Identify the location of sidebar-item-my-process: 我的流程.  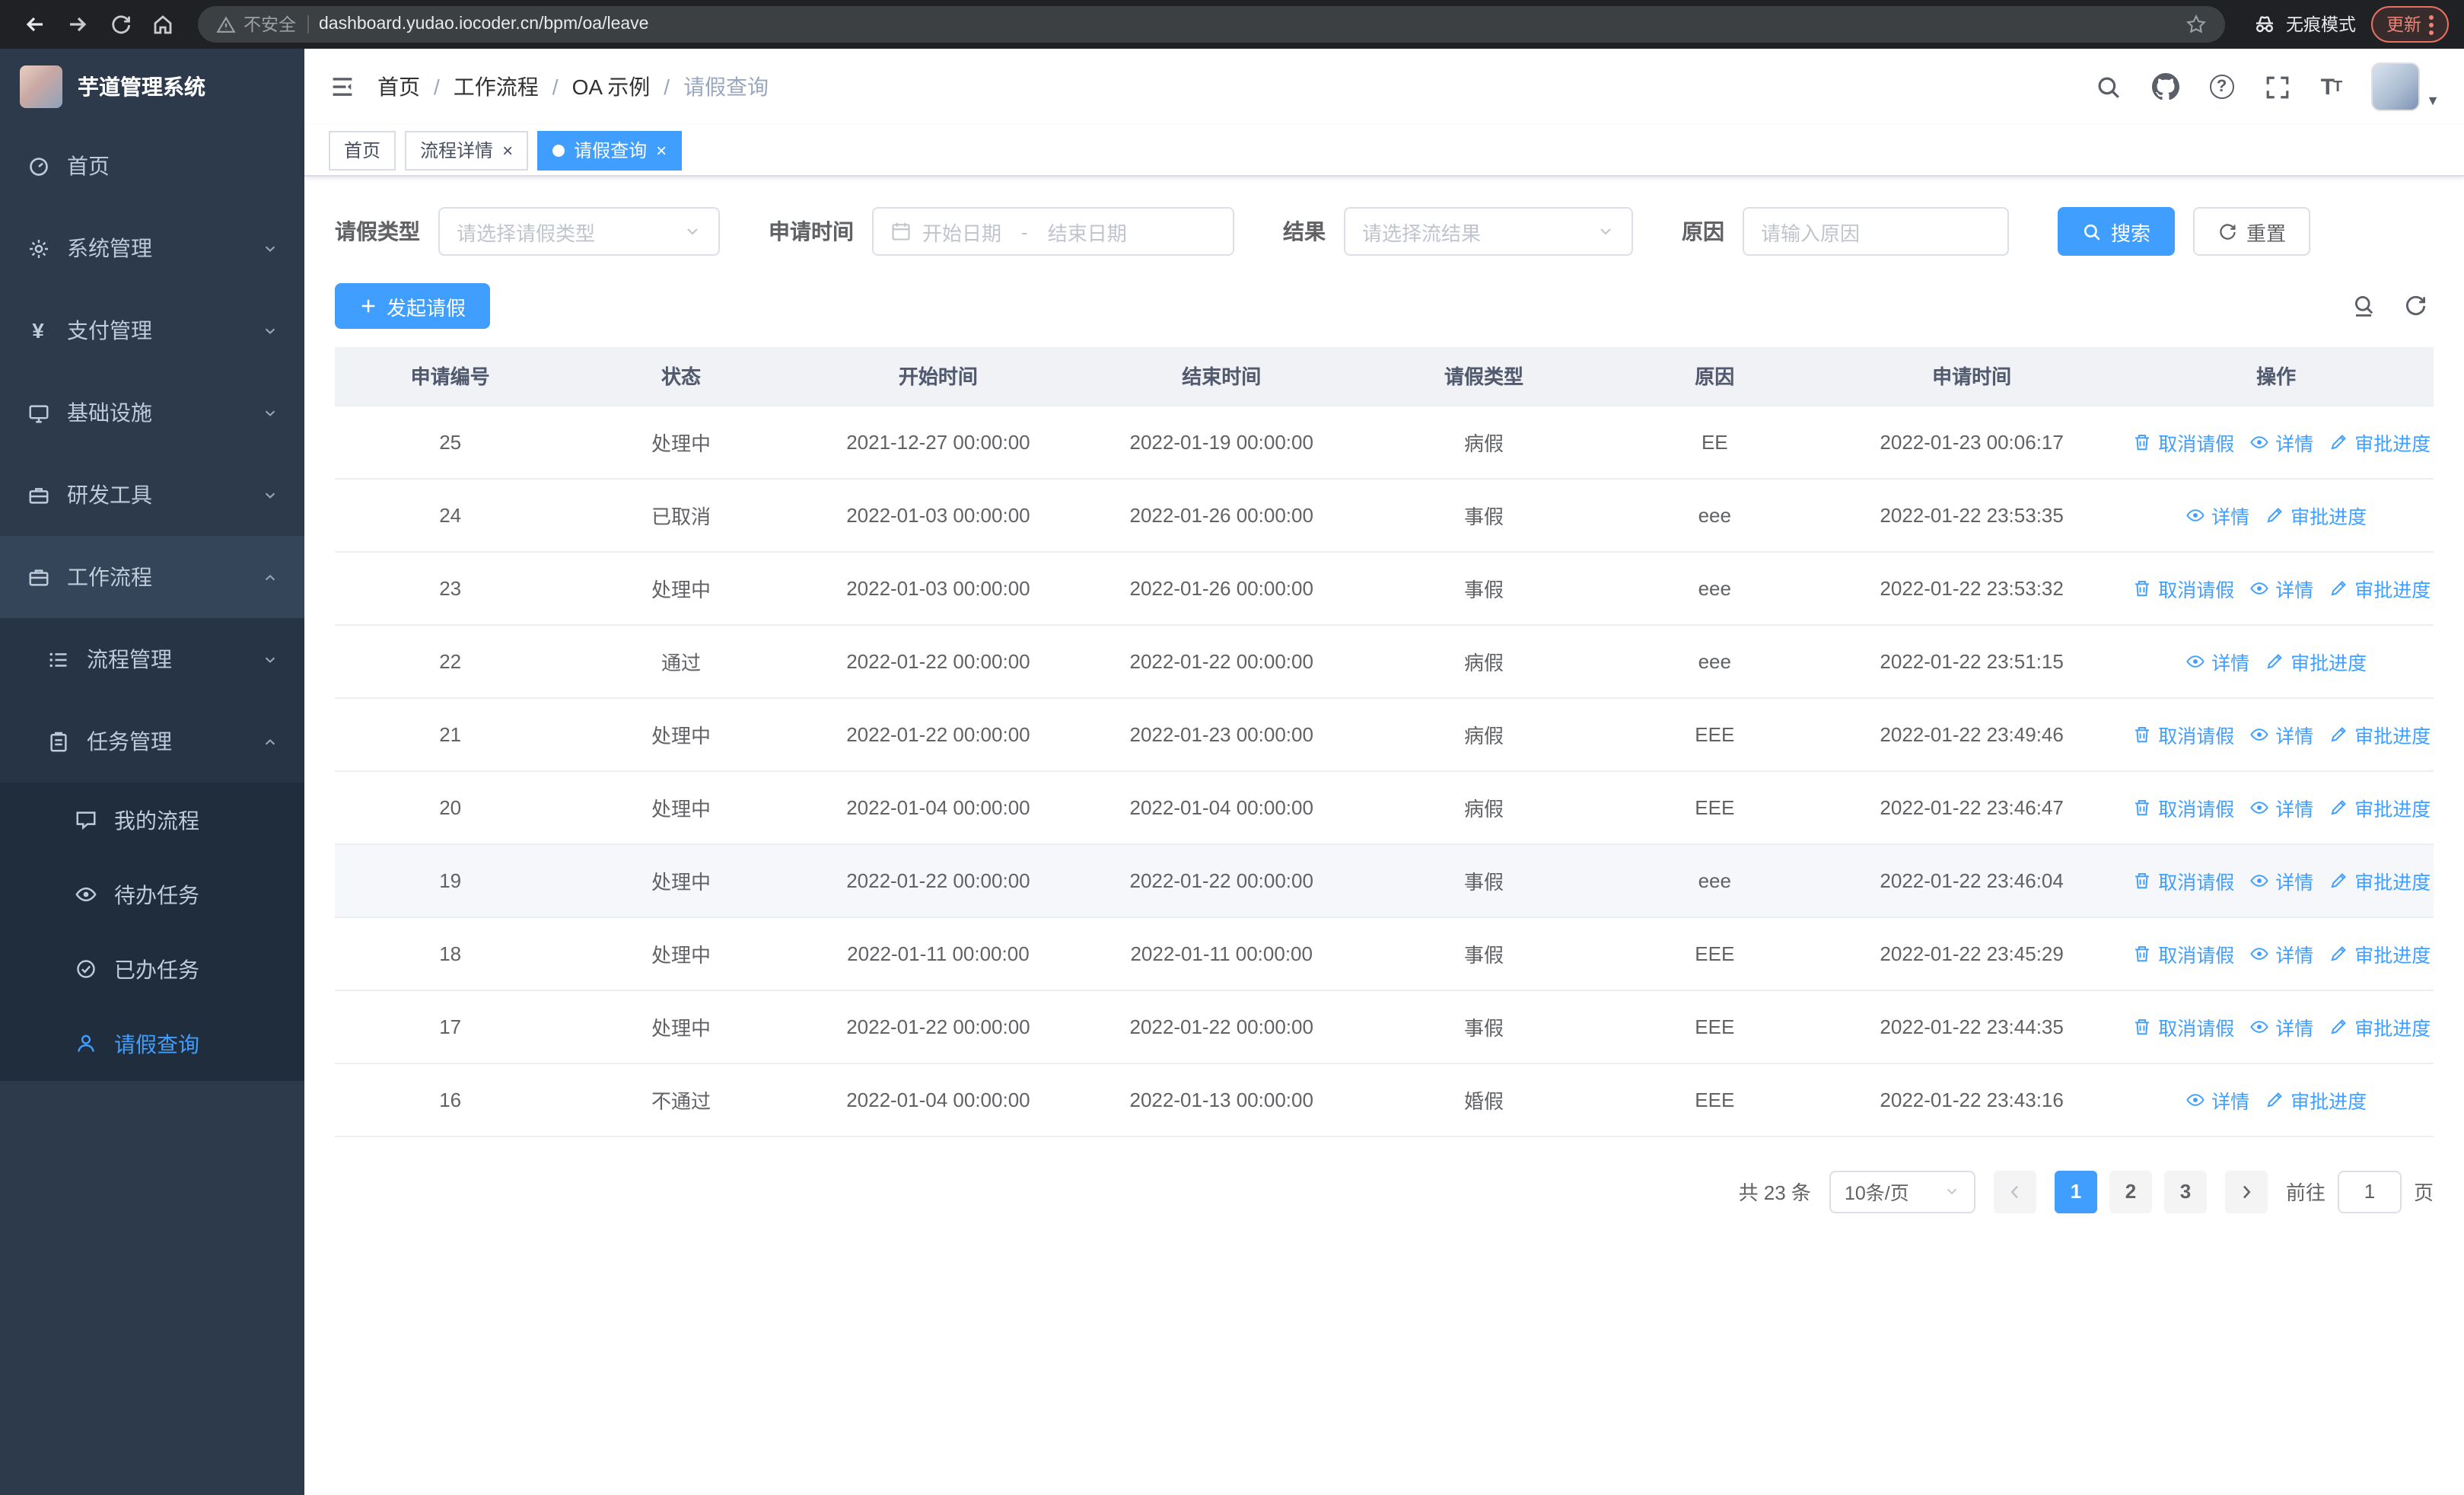
(152, 820).